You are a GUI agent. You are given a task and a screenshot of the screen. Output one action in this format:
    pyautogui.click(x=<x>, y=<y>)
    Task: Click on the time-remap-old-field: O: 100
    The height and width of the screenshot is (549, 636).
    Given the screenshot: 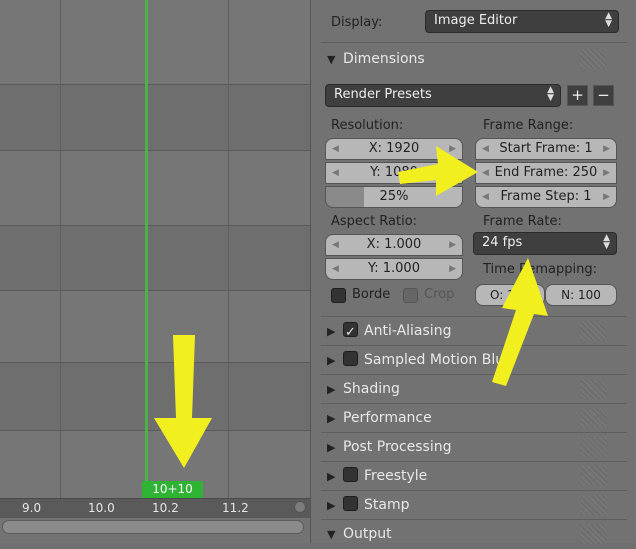 What is the action you would take?
    pyautogui.click(x=510, y=295)
    